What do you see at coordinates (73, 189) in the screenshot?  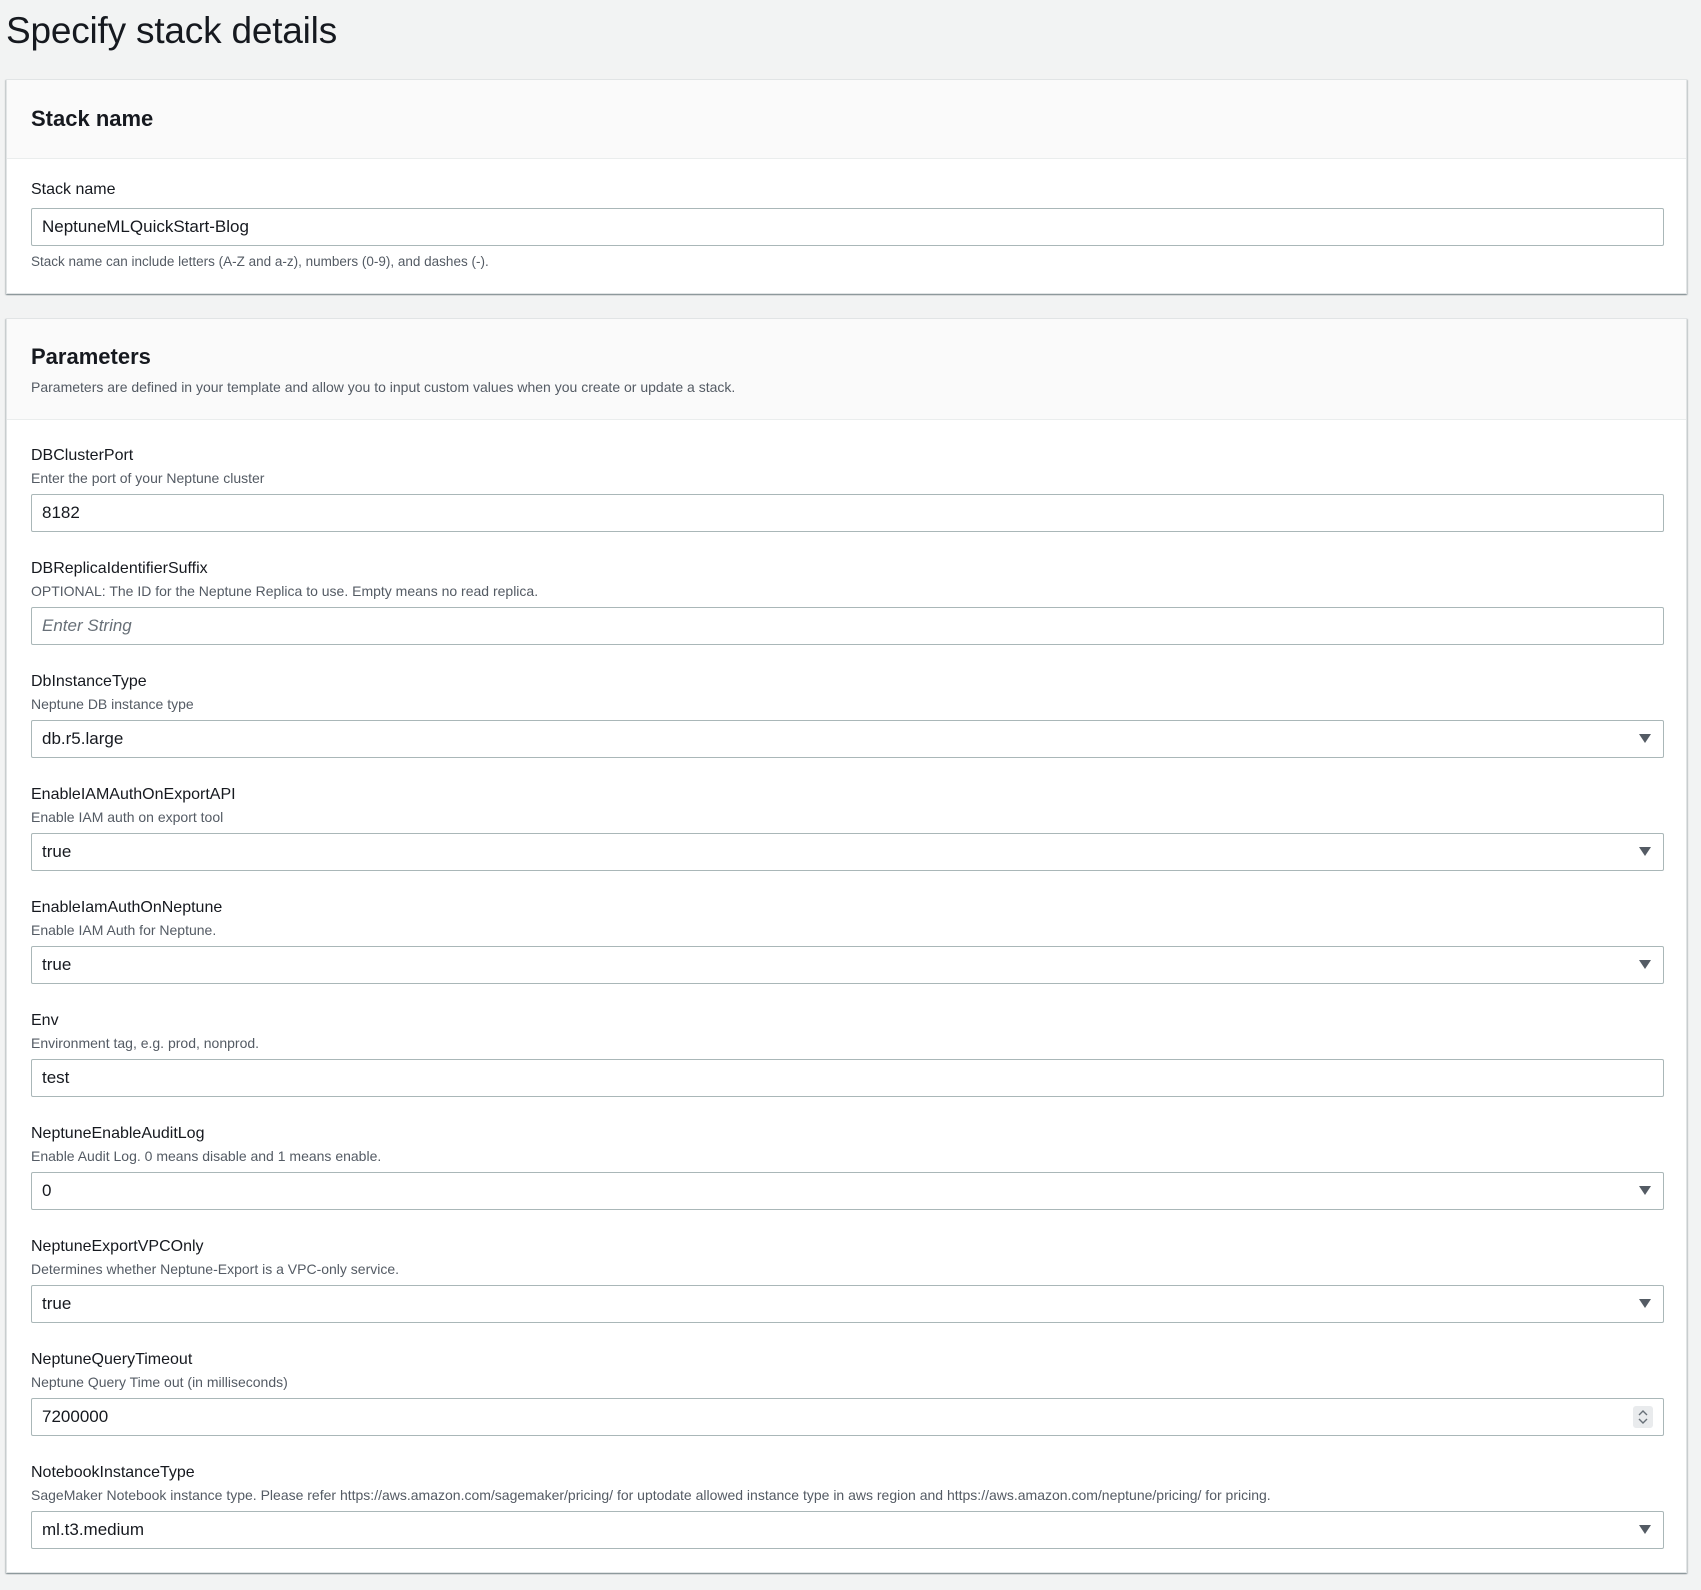 I see `stack-name-label: Stack name` at bounding box center [73, 189].